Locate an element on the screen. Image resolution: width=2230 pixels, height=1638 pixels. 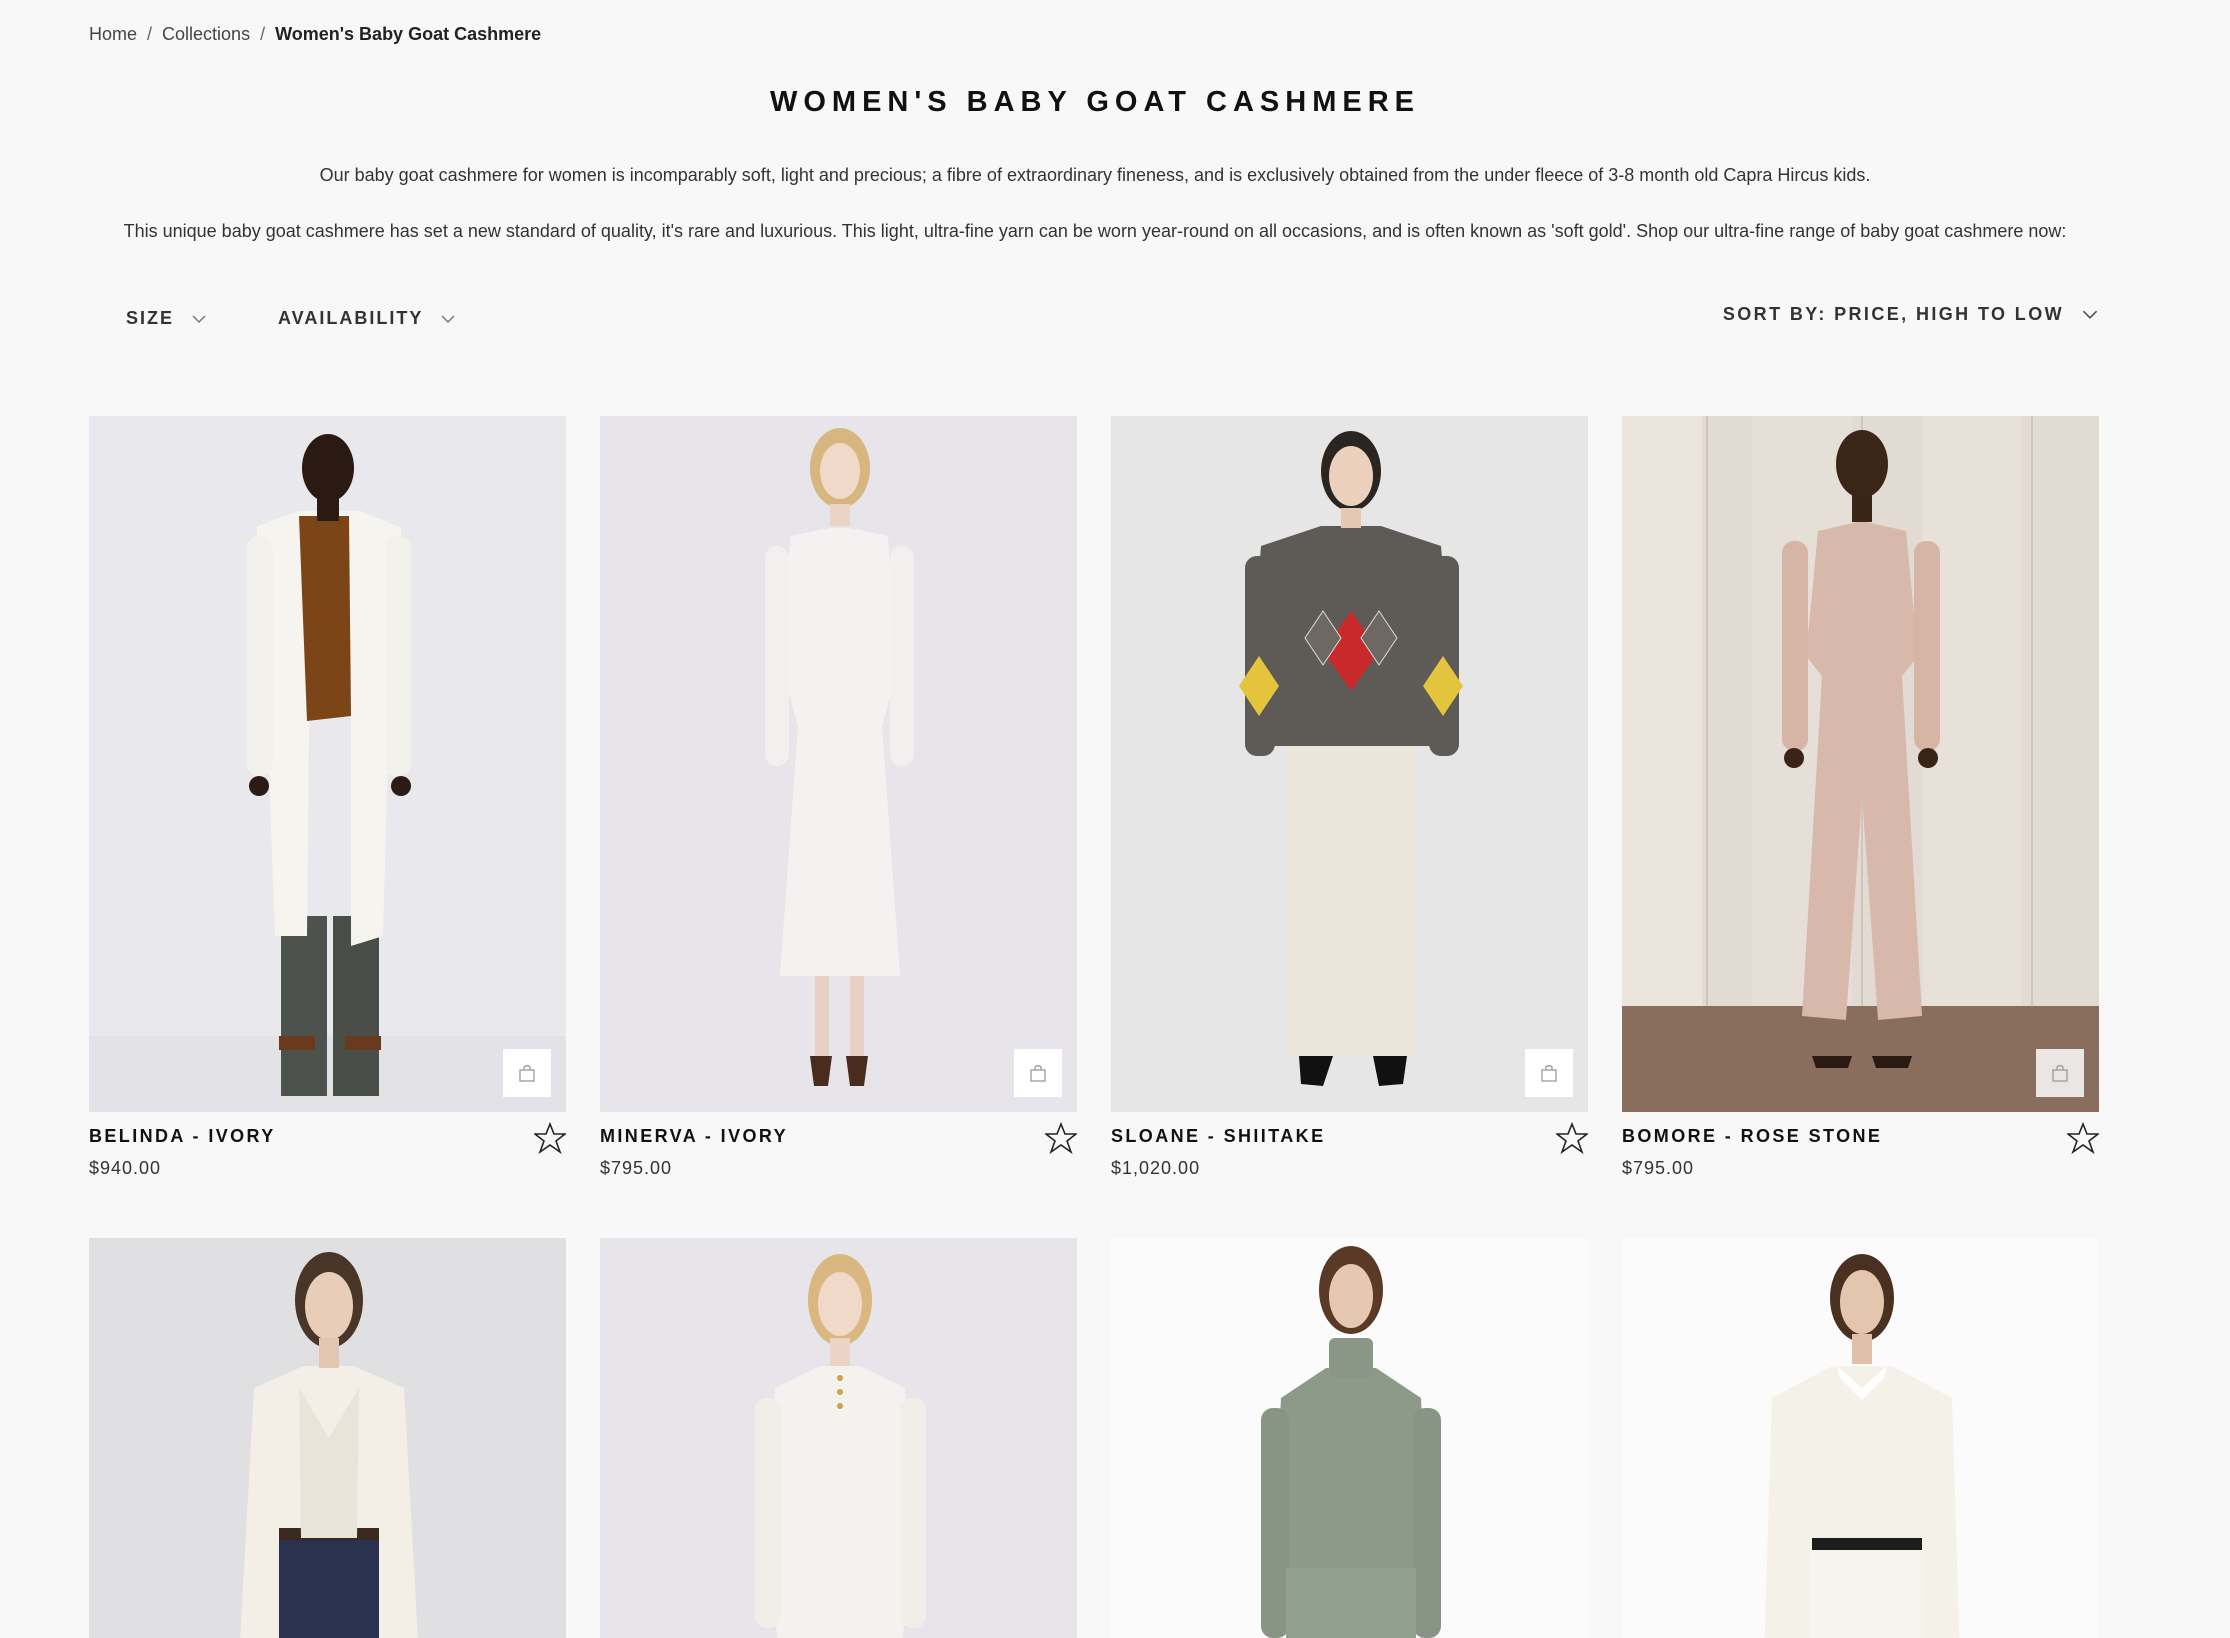
breadcrumb-current: Women's Baby Goat Cashmere is located at coordinates (408, 34).